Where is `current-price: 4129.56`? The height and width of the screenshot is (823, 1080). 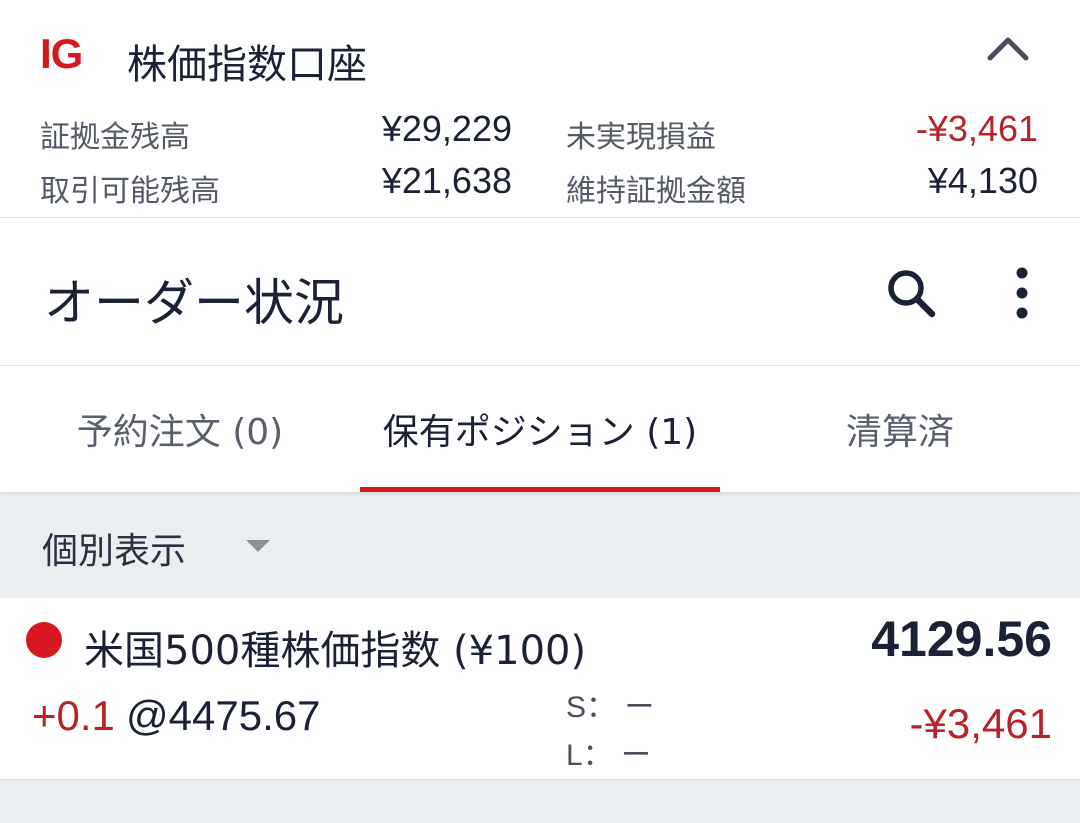
current-price: 4129.56 is located at coordinates (961, 639).